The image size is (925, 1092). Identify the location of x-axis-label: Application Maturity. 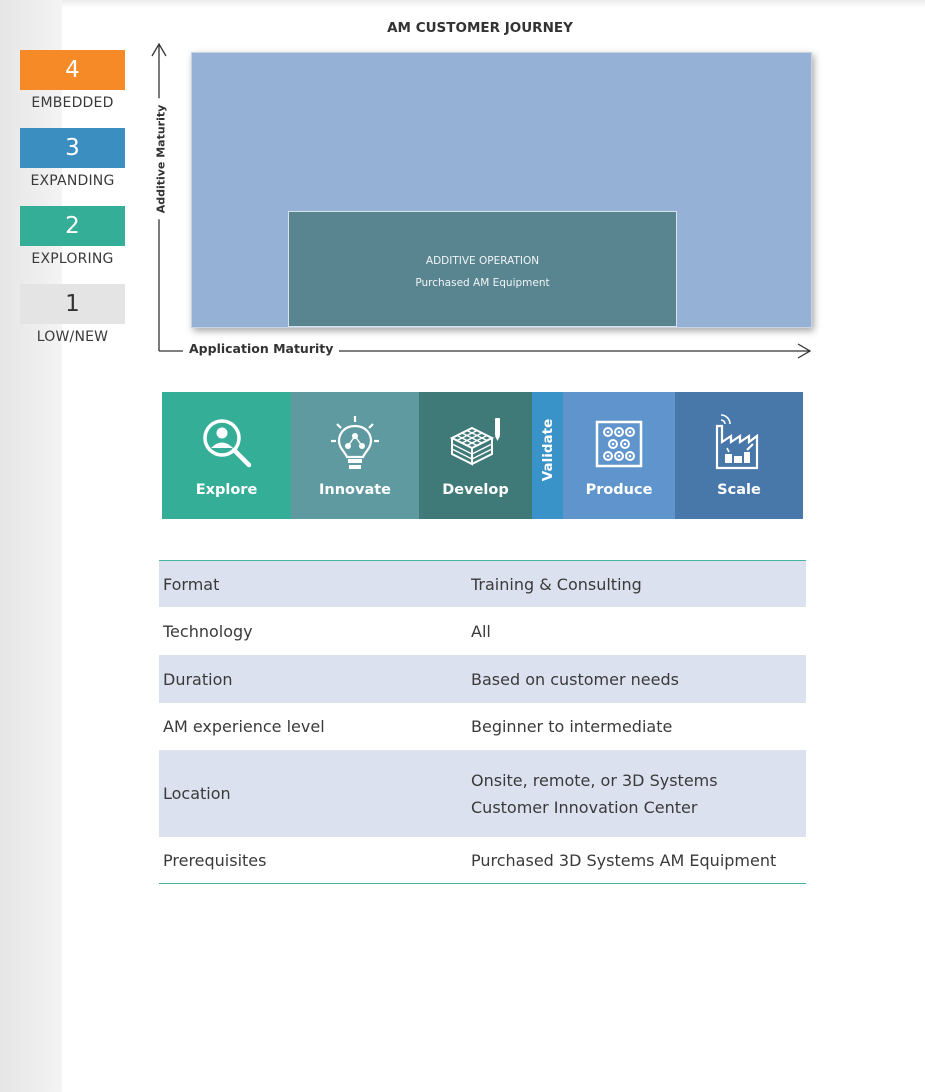
(261, 348).